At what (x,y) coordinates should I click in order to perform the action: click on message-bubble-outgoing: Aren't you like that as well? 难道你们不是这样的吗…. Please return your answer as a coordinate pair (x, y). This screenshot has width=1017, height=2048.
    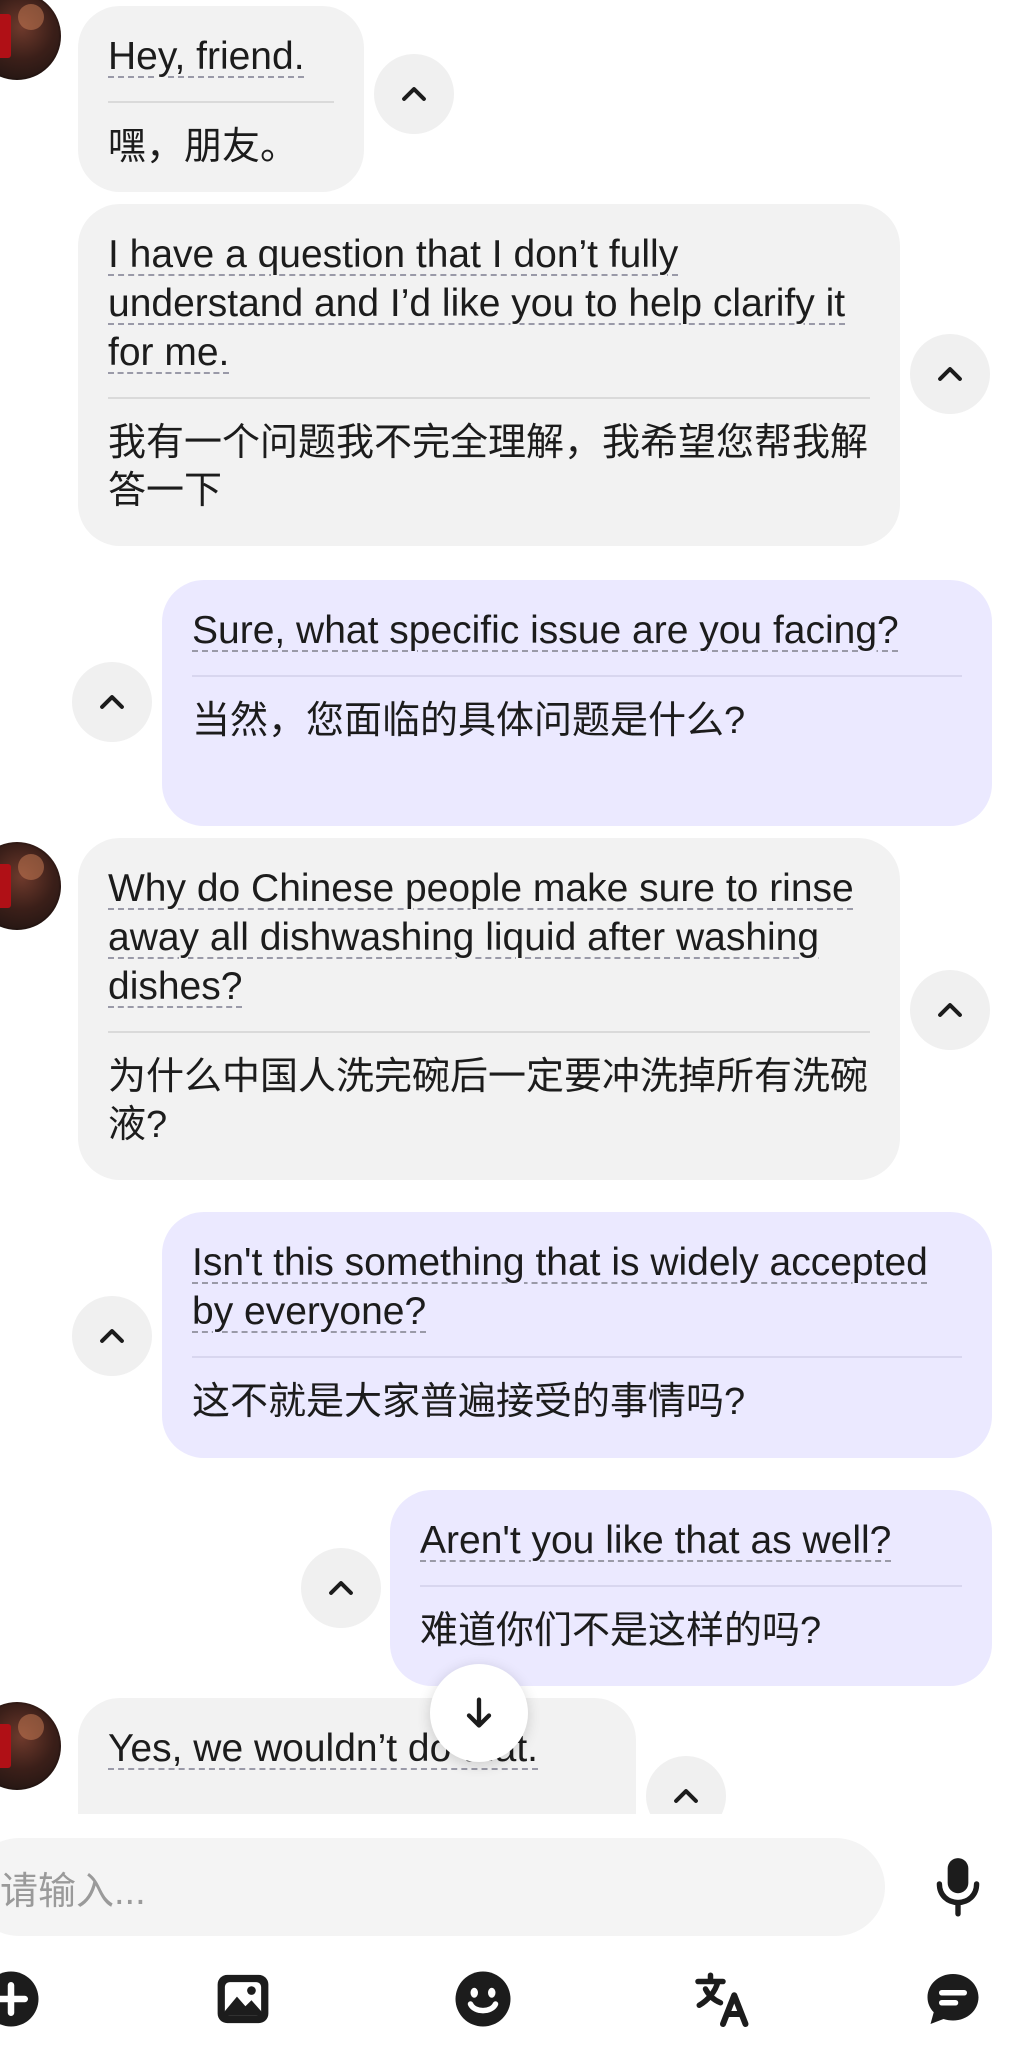
    Looking at the image, I should click on (691, 1588).